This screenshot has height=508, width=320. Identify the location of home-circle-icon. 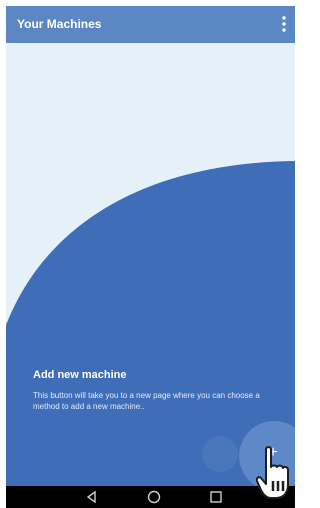
(154, 497).